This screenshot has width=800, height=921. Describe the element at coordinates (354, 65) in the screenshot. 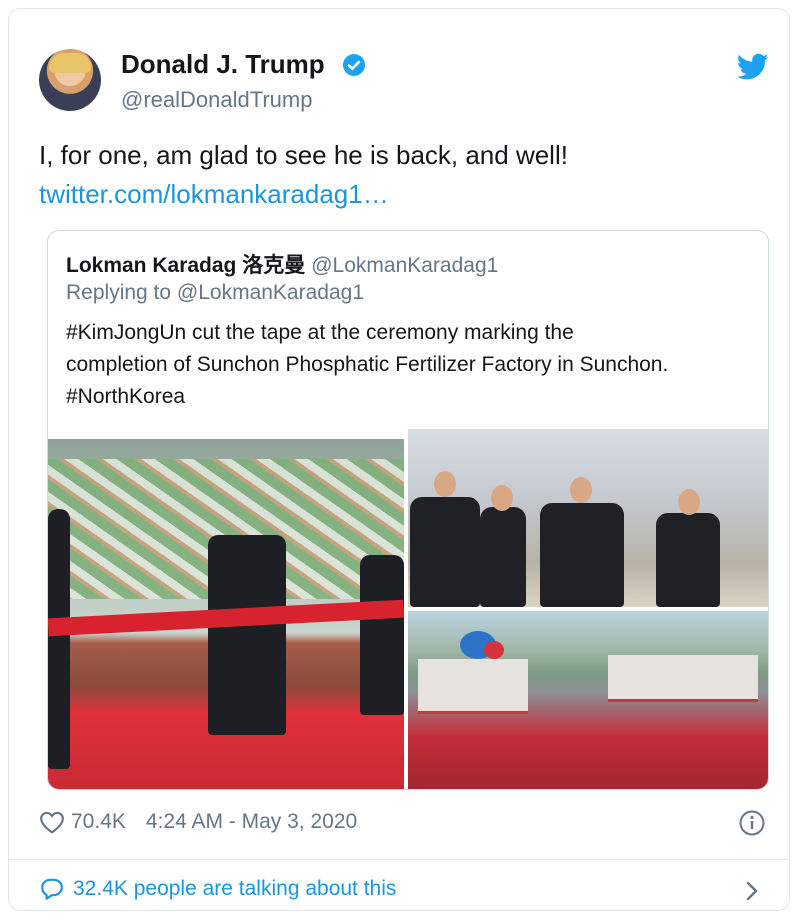

I see `verified-badge-icon` at that location.